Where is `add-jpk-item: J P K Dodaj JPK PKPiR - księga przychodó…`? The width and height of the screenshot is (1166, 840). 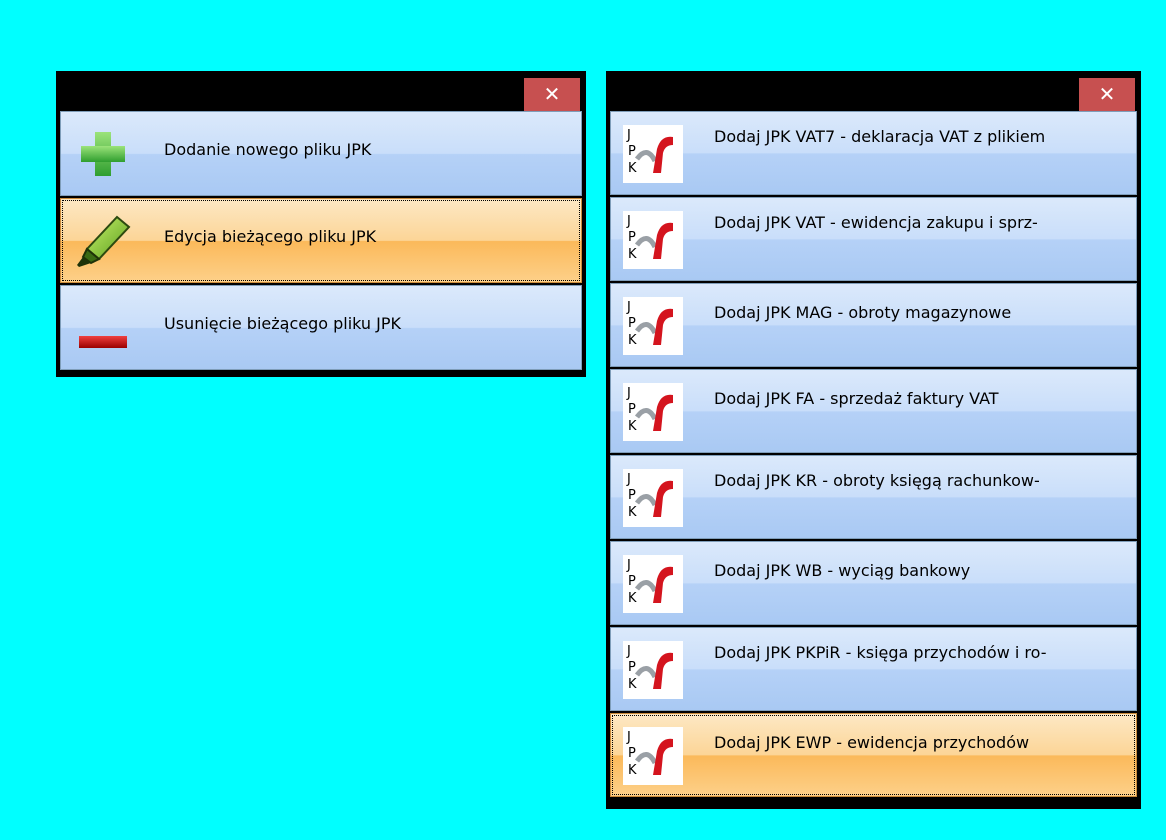
add-jpk-item: J P K Dodaj JPK PKPiR - księga przychodó… is located at coordinates (873, 669).